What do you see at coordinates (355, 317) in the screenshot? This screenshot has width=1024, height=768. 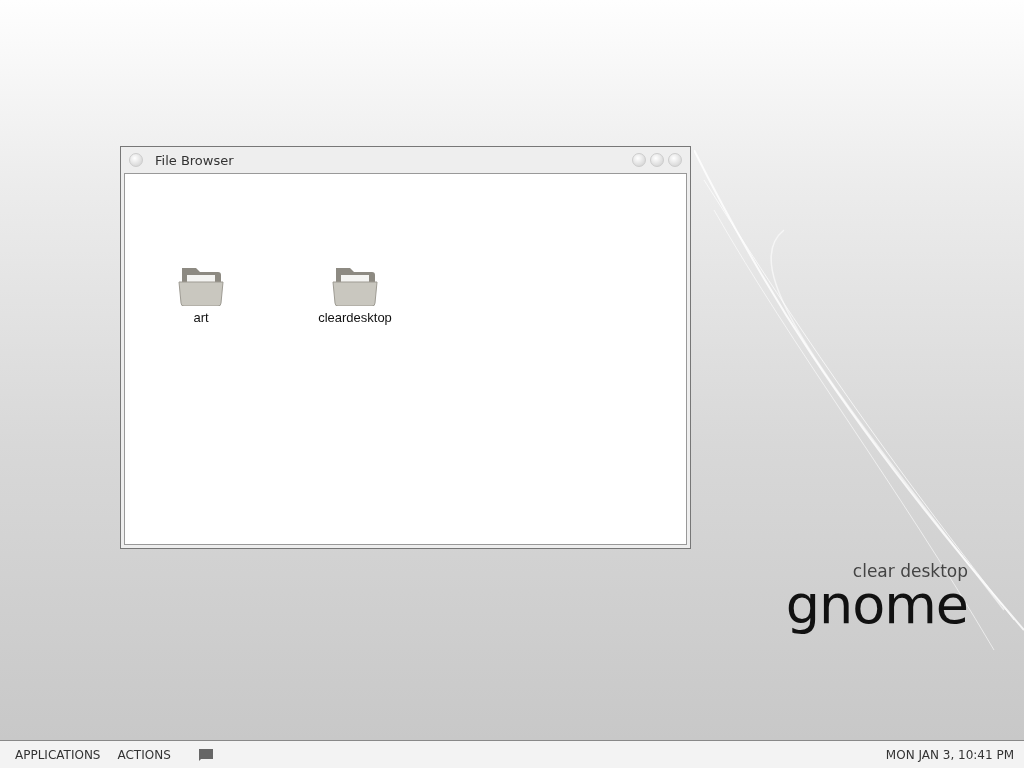 I see `folder-label: cleardesktop` at bounding box center [355, 317].